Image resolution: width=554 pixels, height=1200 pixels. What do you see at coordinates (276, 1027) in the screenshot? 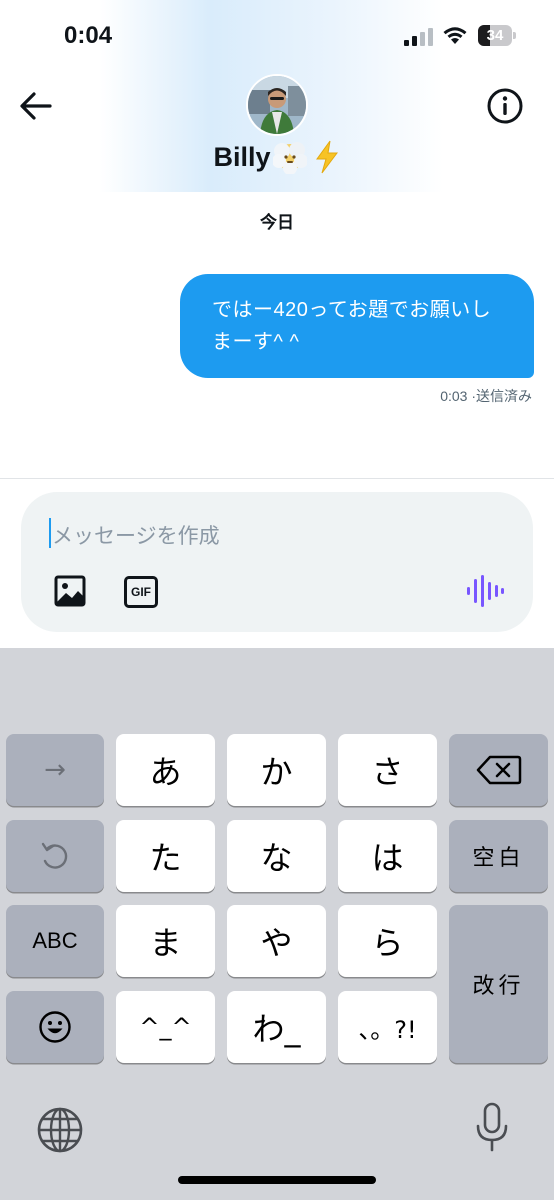
I see `key-wa: わ_` at bounding box center [276, 1027].